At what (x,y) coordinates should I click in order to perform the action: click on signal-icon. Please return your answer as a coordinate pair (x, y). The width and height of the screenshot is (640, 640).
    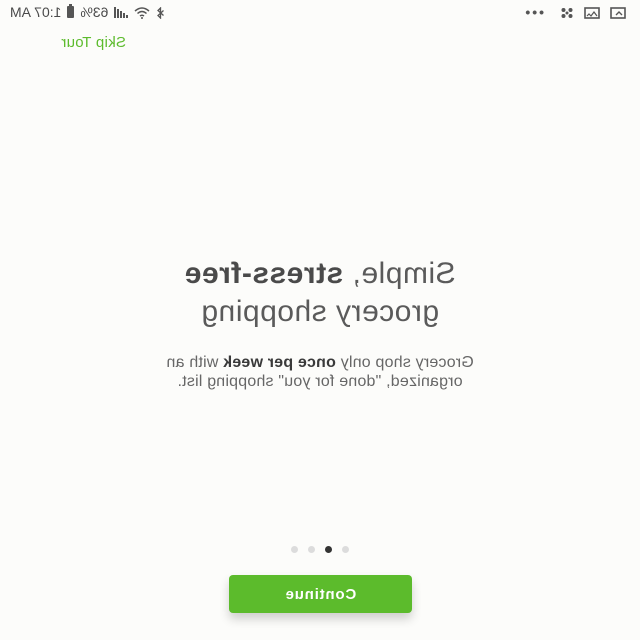
    Looking at the image, I should click on (121, 12).